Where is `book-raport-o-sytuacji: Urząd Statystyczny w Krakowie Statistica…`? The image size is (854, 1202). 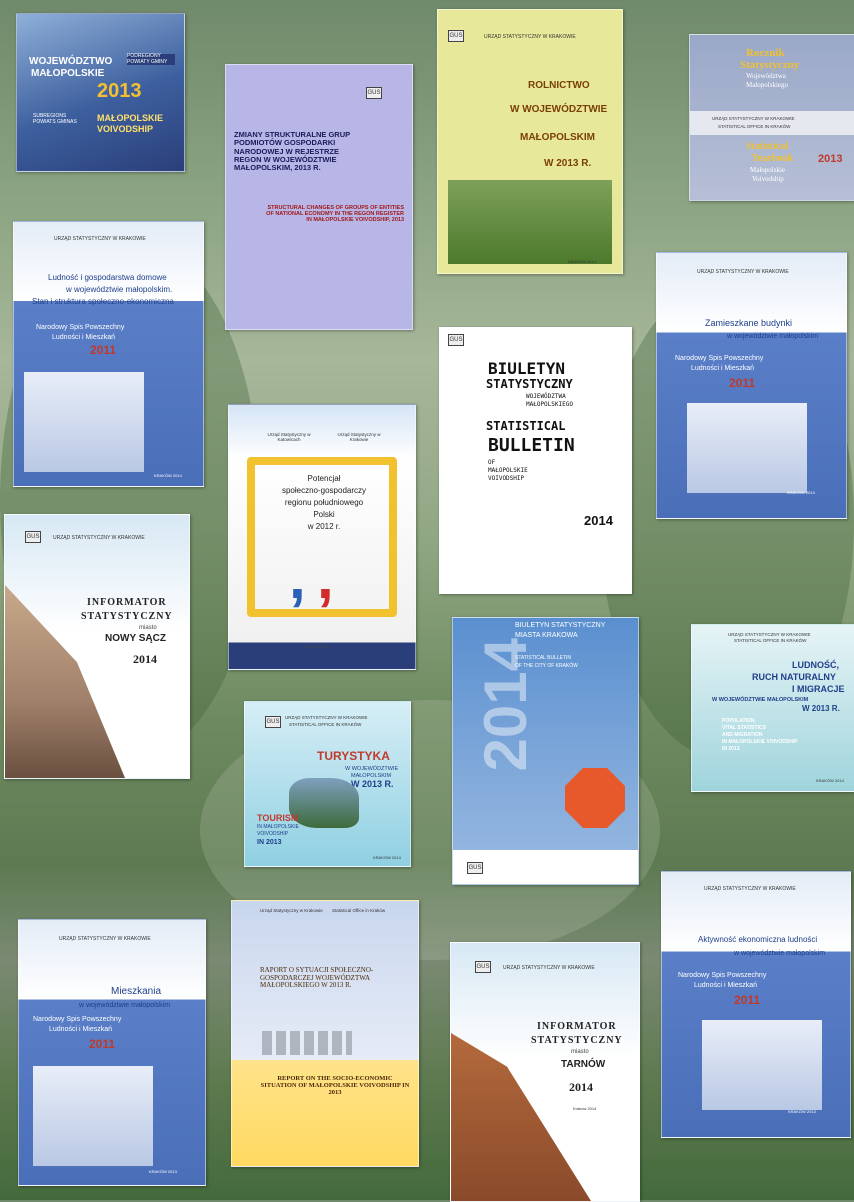 book-raport-o-sytuacji: Urząd Statystyczny w Krakowie Statistica… is located at coordinates (325, 1033).